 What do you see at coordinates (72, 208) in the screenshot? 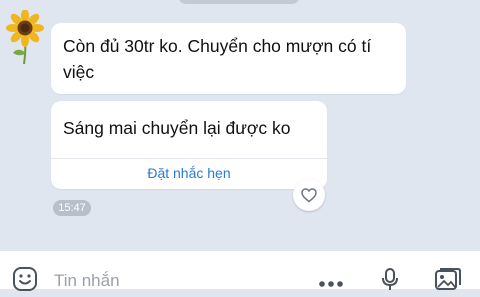
I see `timestamp-badge: 15:47` at bounding box center [72, 208].